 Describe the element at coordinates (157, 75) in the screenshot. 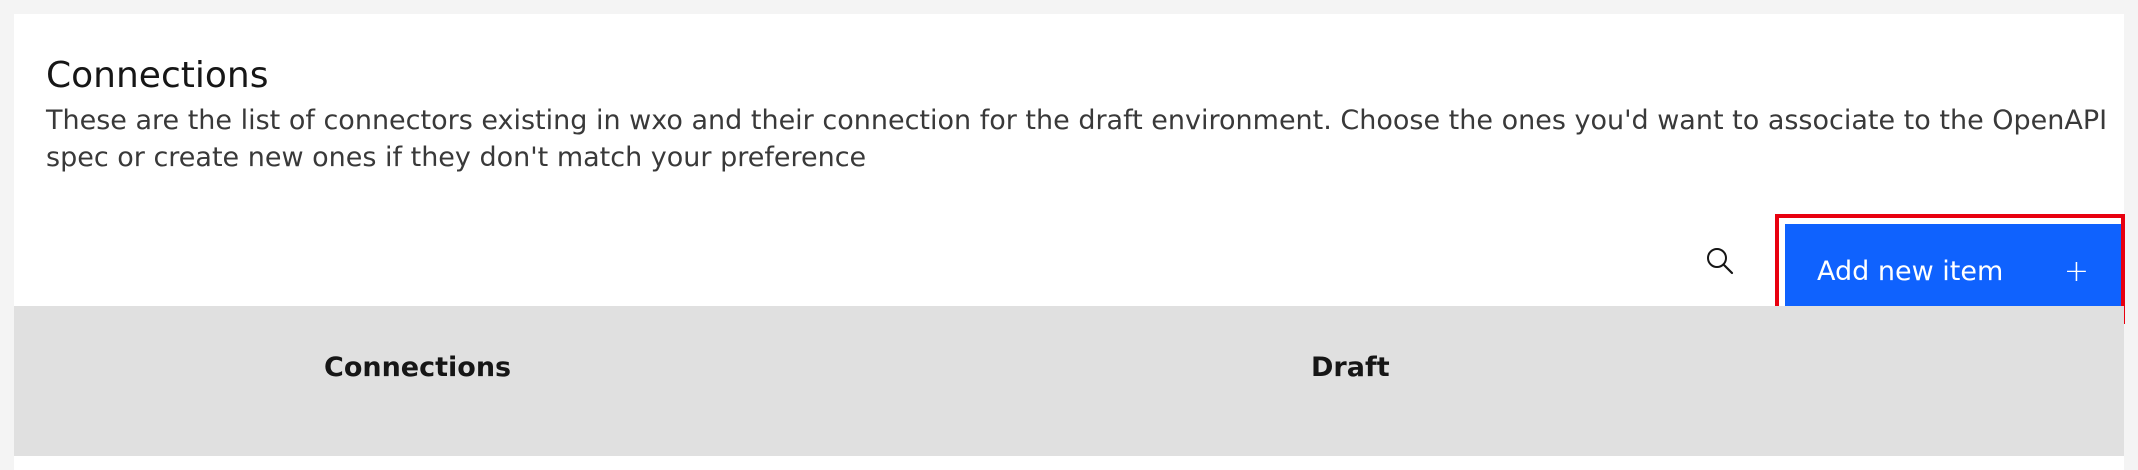

I see `section-title: Connections` at that location.